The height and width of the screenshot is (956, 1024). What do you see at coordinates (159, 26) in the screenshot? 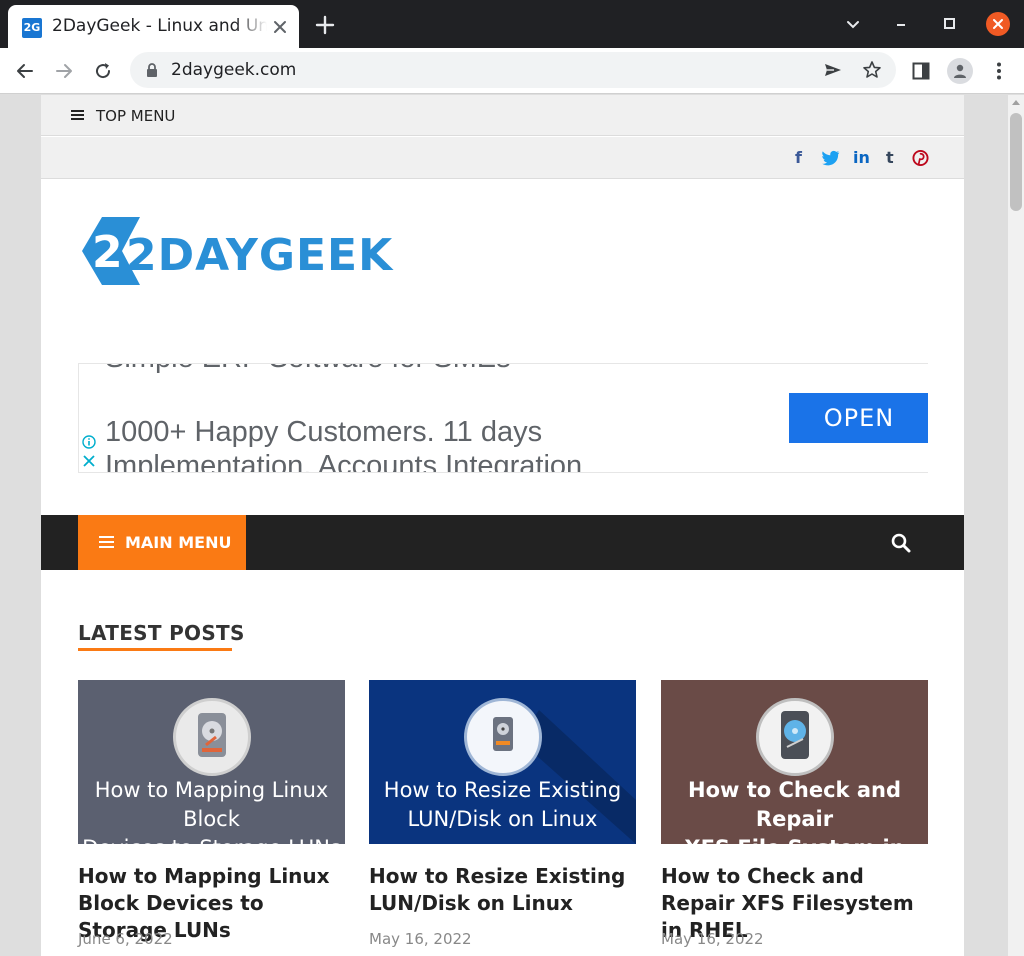
I see `tab-title: 2DayGeek - Linux and Unix` at bounding box center [159, 26].